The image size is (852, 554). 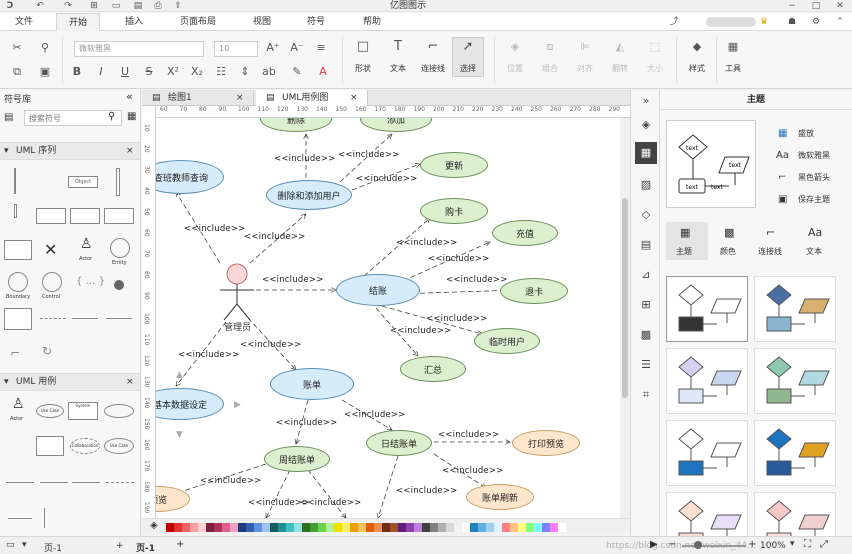 I want to click on bold-icon: B, so click(x=77, y=72).